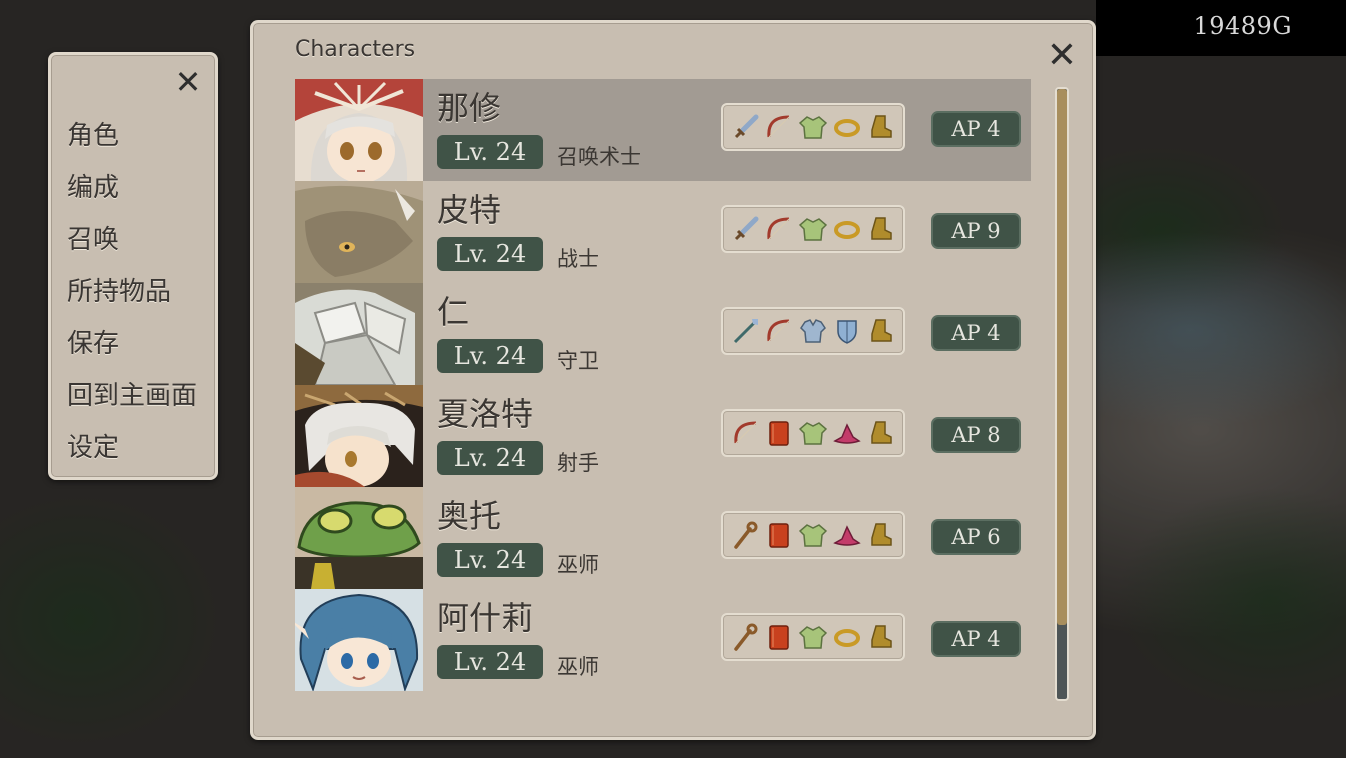  What do you see at coordinates (578, 259) in the screenshot?
I see `class-label: 战士` at bounding box center [578, 259].